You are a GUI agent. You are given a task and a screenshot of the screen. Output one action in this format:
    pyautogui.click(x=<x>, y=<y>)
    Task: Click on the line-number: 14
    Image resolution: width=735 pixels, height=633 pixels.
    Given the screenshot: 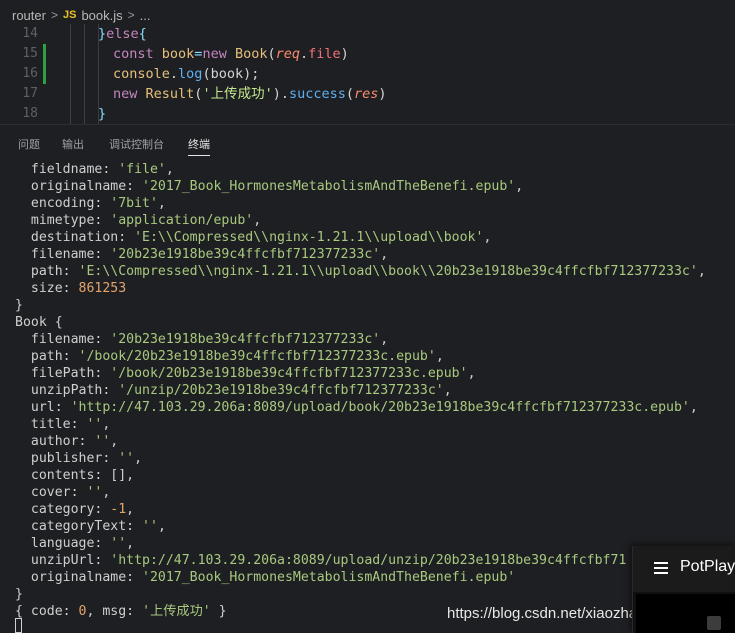 What is the action you would take?
    pyautogui.click(x=30, y=33)
    